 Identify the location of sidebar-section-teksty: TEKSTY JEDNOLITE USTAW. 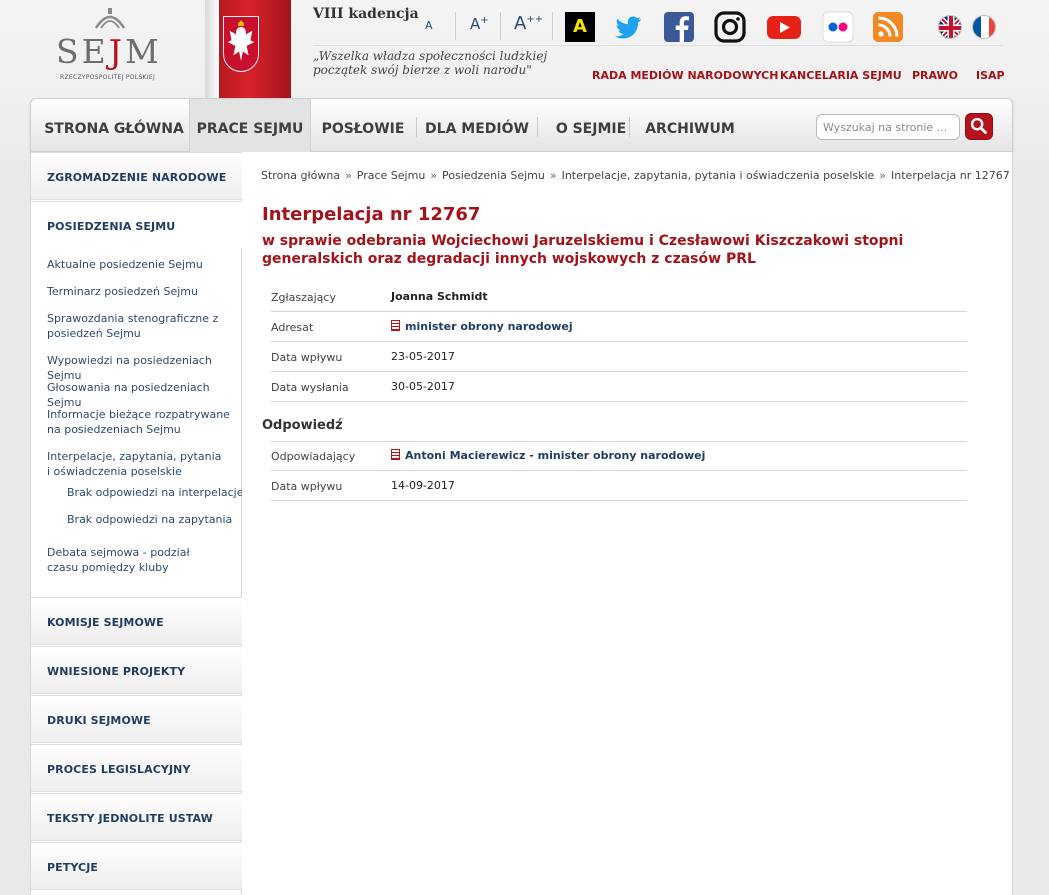
(136, 817).